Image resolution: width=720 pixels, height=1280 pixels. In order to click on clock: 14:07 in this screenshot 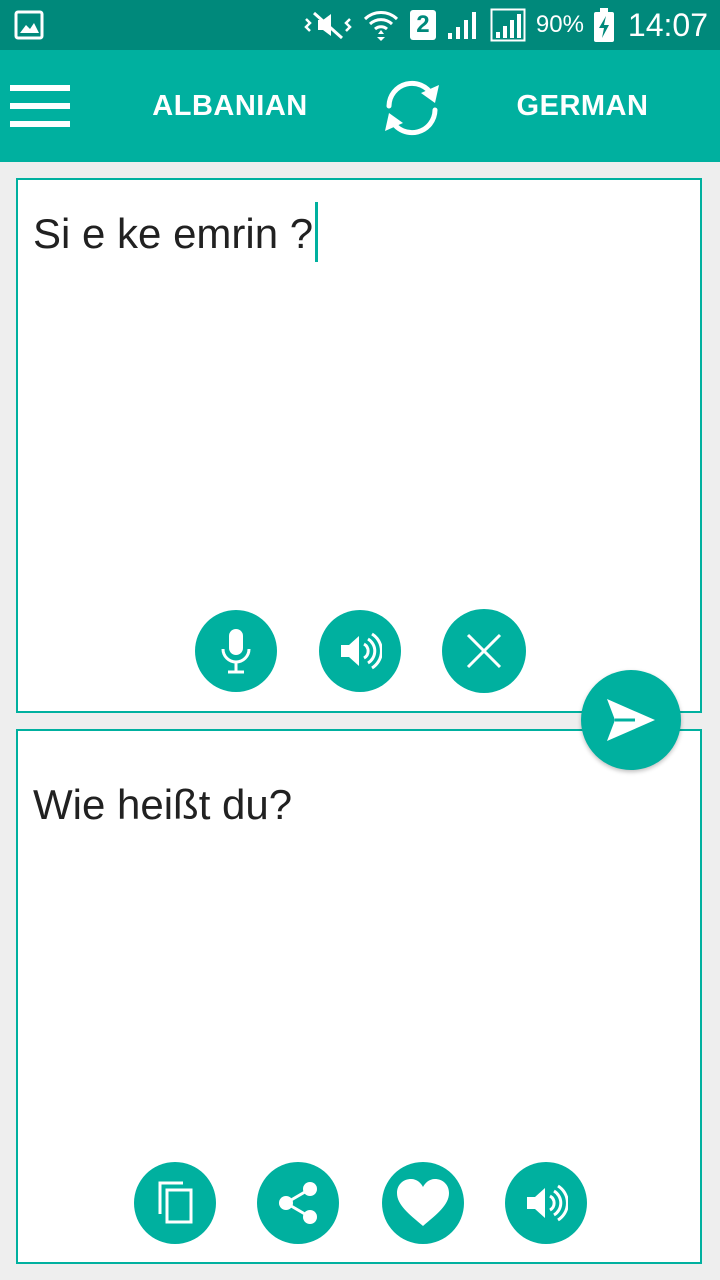, I will do `click(667, 24)`.